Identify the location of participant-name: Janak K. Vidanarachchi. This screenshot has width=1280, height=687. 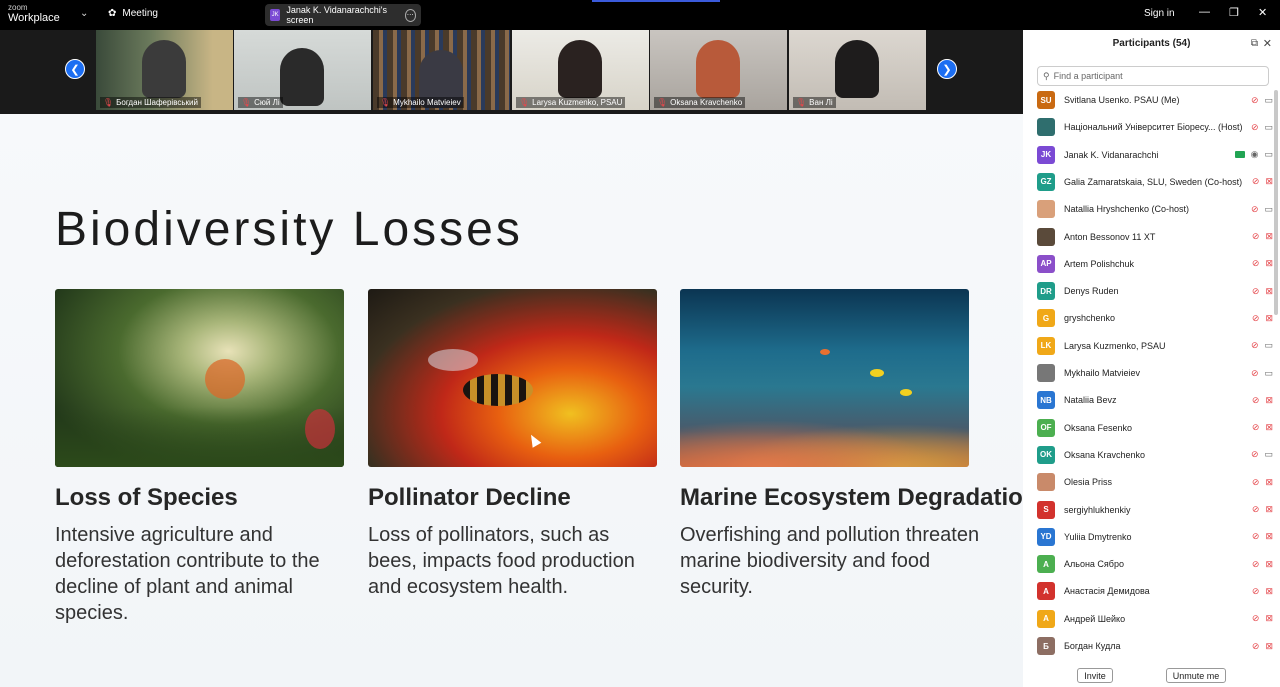
(1111, 154).